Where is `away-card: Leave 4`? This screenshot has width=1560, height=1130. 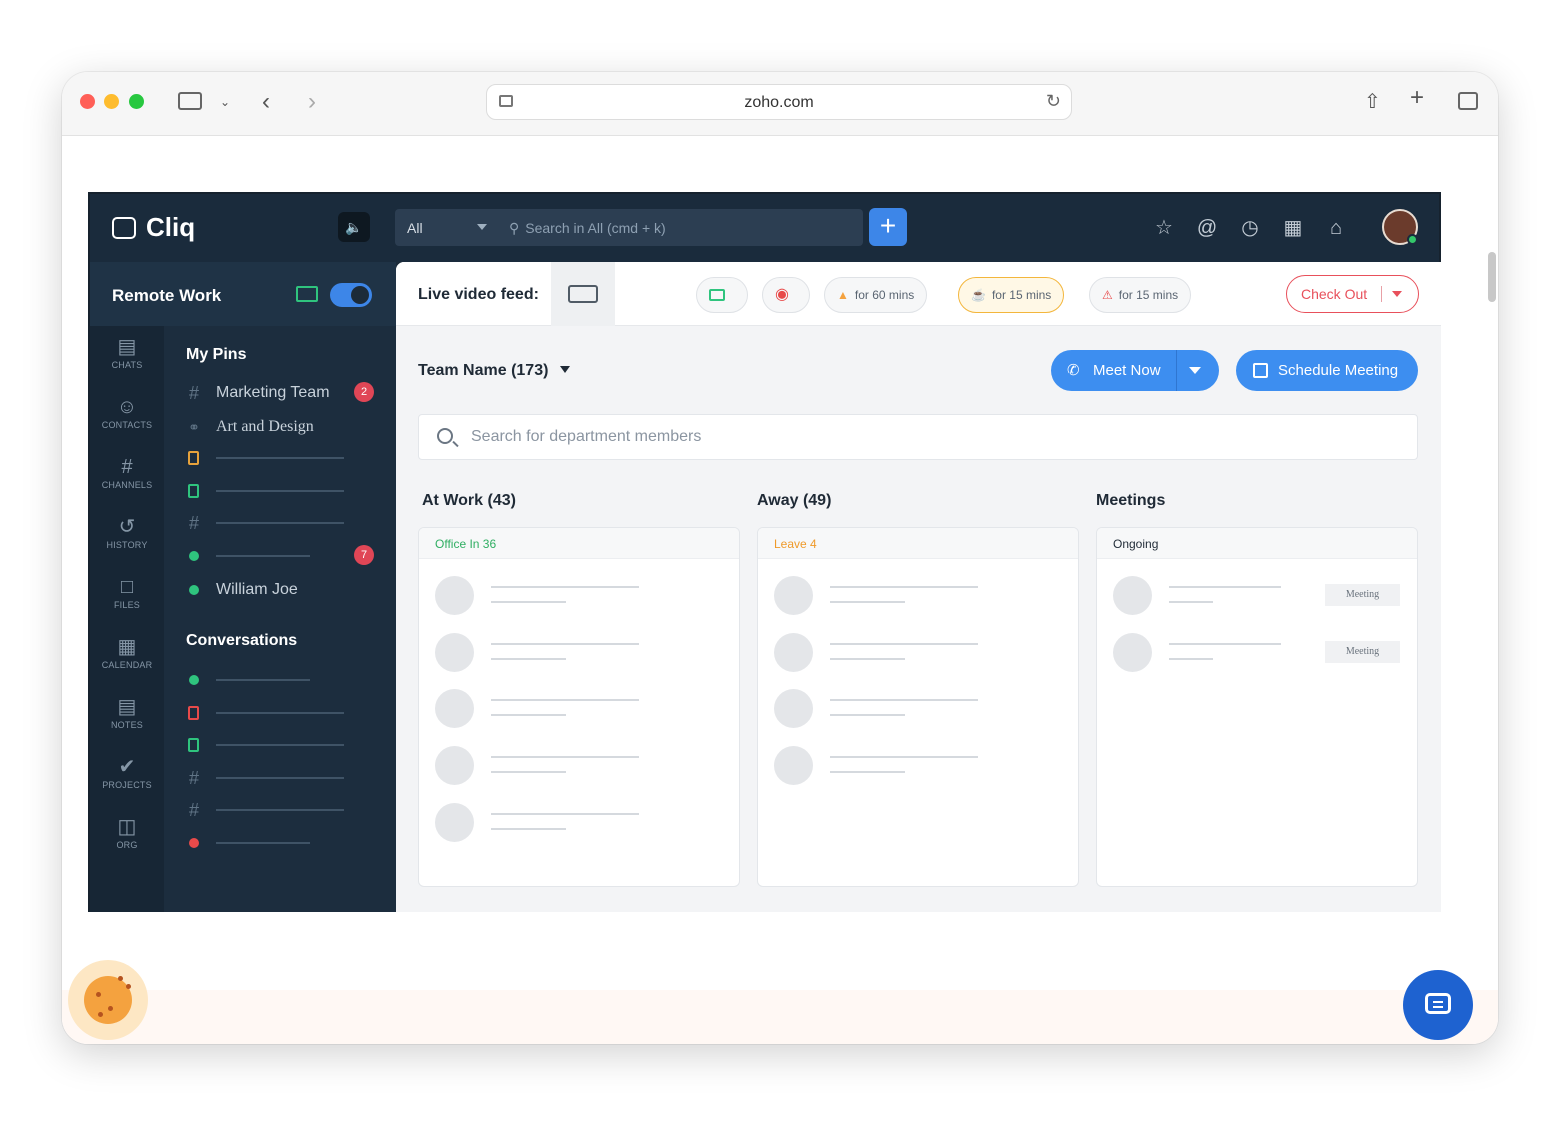
away-card: Leave 4 is located at coordinates (918, 707).